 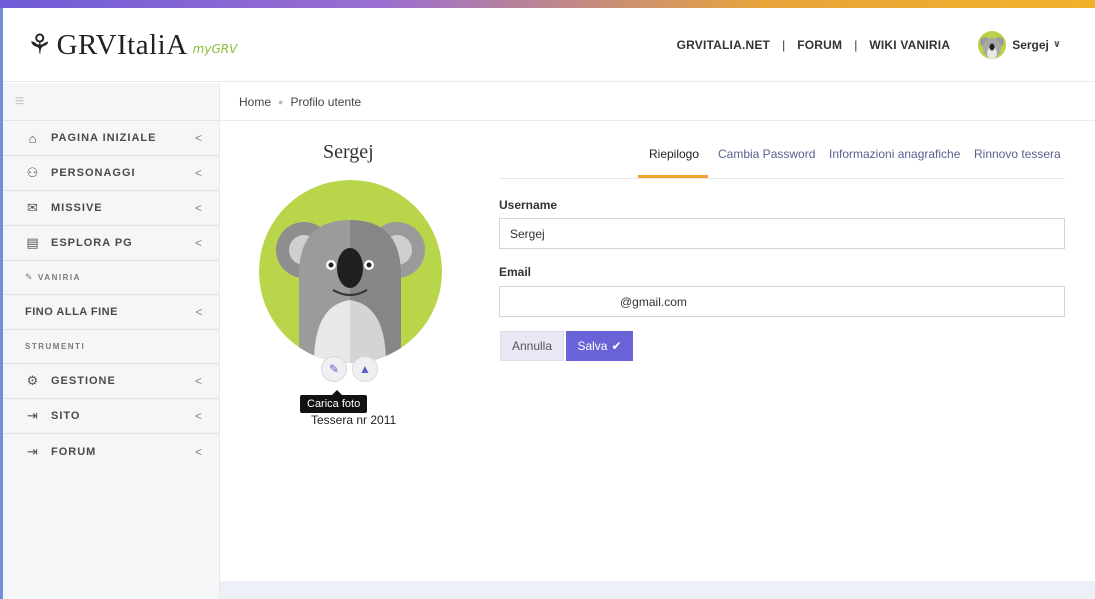 I want to click on sidebar-item-label: ESPLORA PG, so click(x=92, y=243).